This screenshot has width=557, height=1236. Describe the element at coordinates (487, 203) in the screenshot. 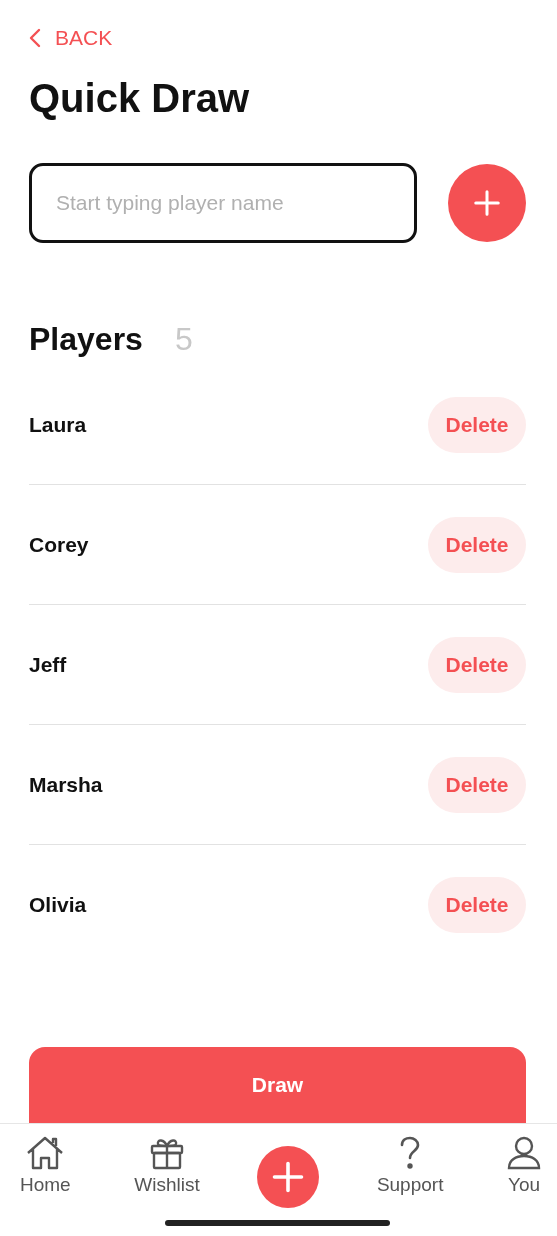

I see `plus-icon` at that location.